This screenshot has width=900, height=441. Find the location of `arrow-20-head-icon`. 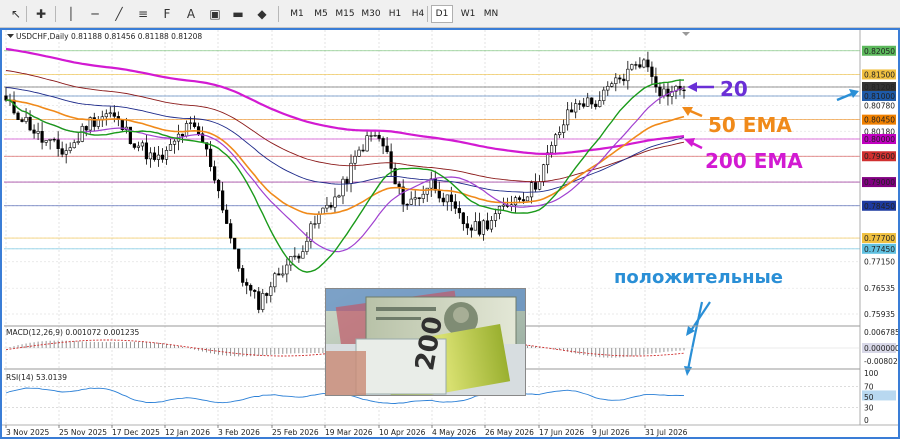

arrow-20-head-icon is located at coordinates (692, 87).